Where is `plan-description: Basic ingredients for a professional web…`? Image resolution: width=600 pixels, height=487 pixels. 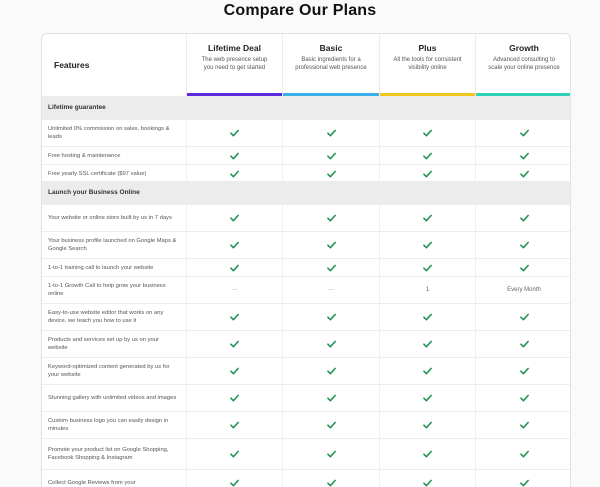 plan-description: Basic ingredients for a professional web… is located at coordinates (331, 64).